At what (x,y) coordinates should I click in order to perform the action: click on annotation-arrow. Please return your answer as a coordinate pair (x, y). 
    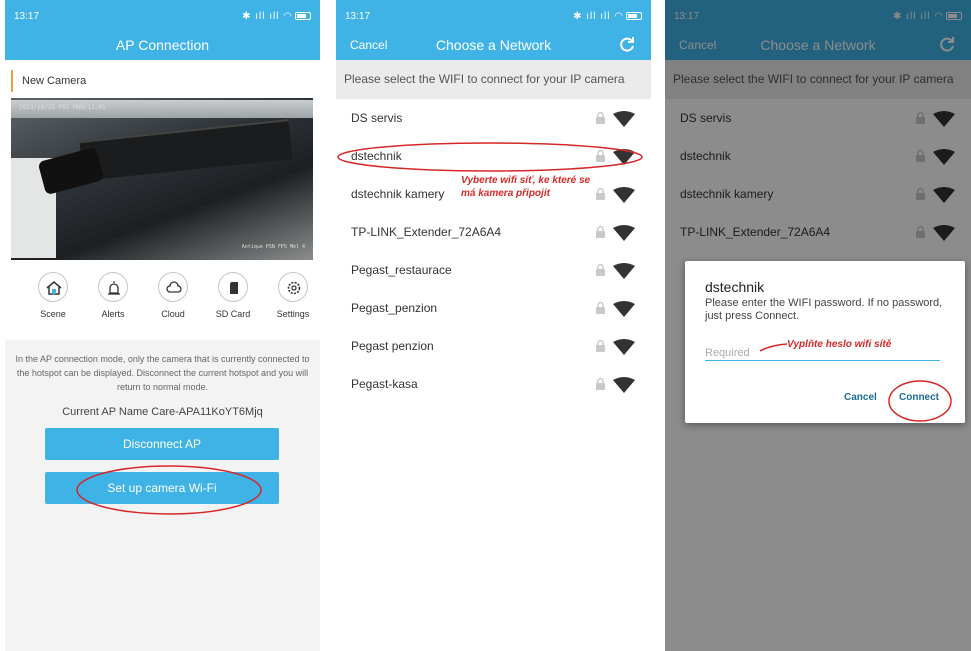
    Looking at the image, I should click on (773, 347).